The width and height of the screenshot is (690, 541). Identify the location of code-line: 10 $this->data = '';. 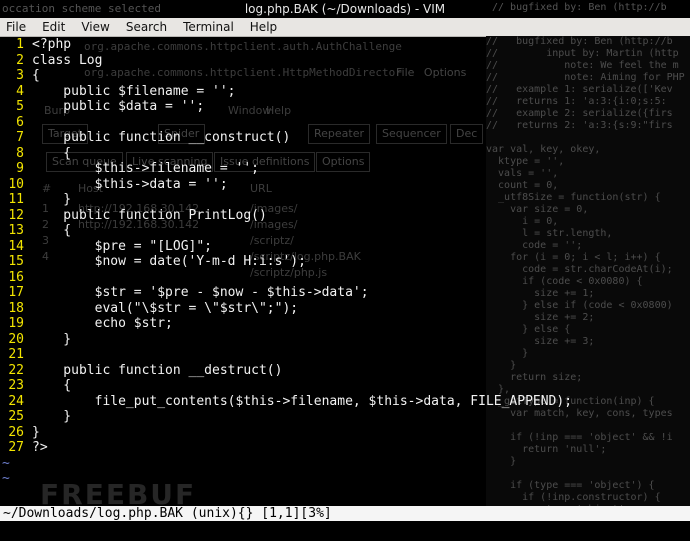
(345, 184).